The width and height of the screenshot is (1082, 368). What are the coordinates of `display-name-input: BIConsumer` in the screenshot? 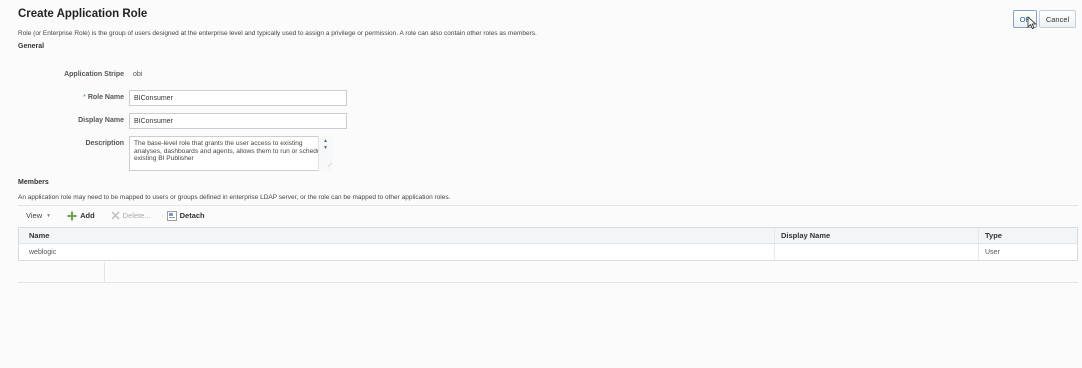 It's located at (238, 121).